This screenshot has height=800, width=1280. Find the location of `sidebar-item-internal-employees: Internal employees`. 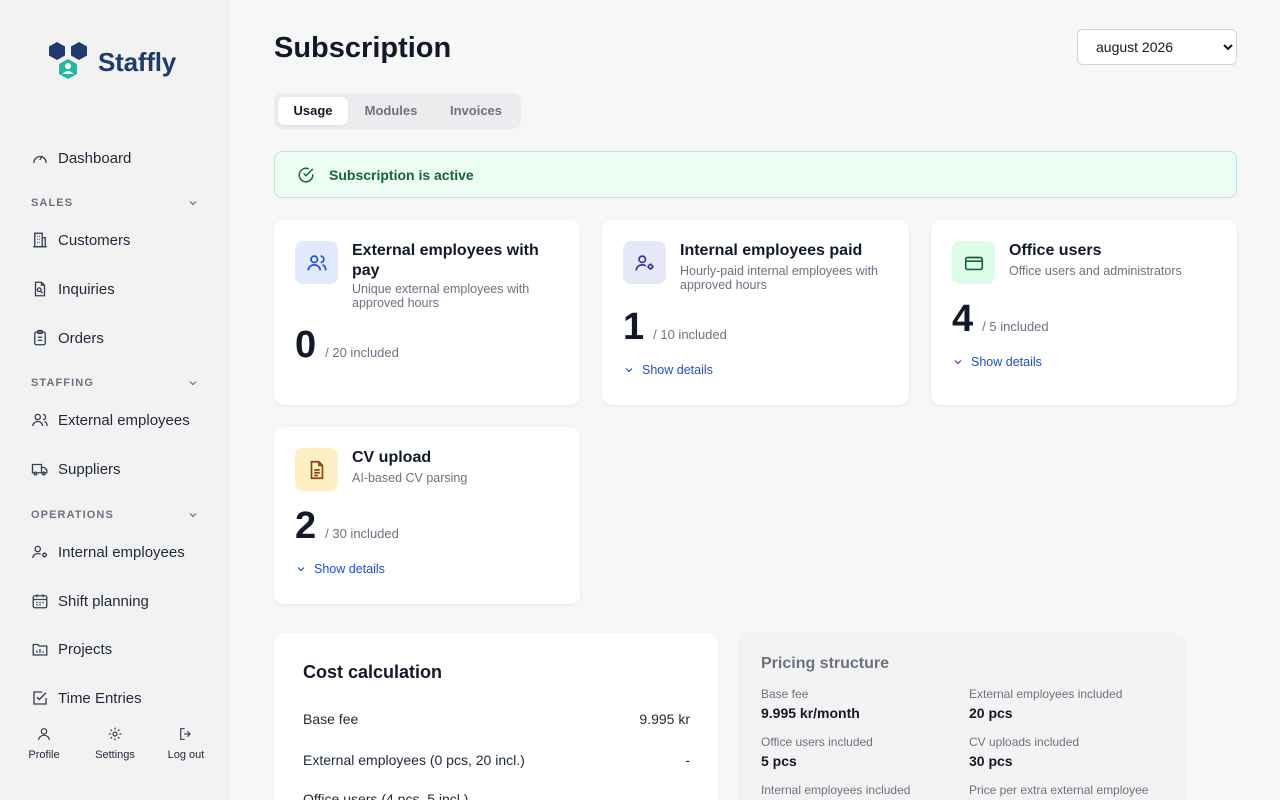

sidebar-item-internal-employees: Internal employees is located at coordinates (108, 552).